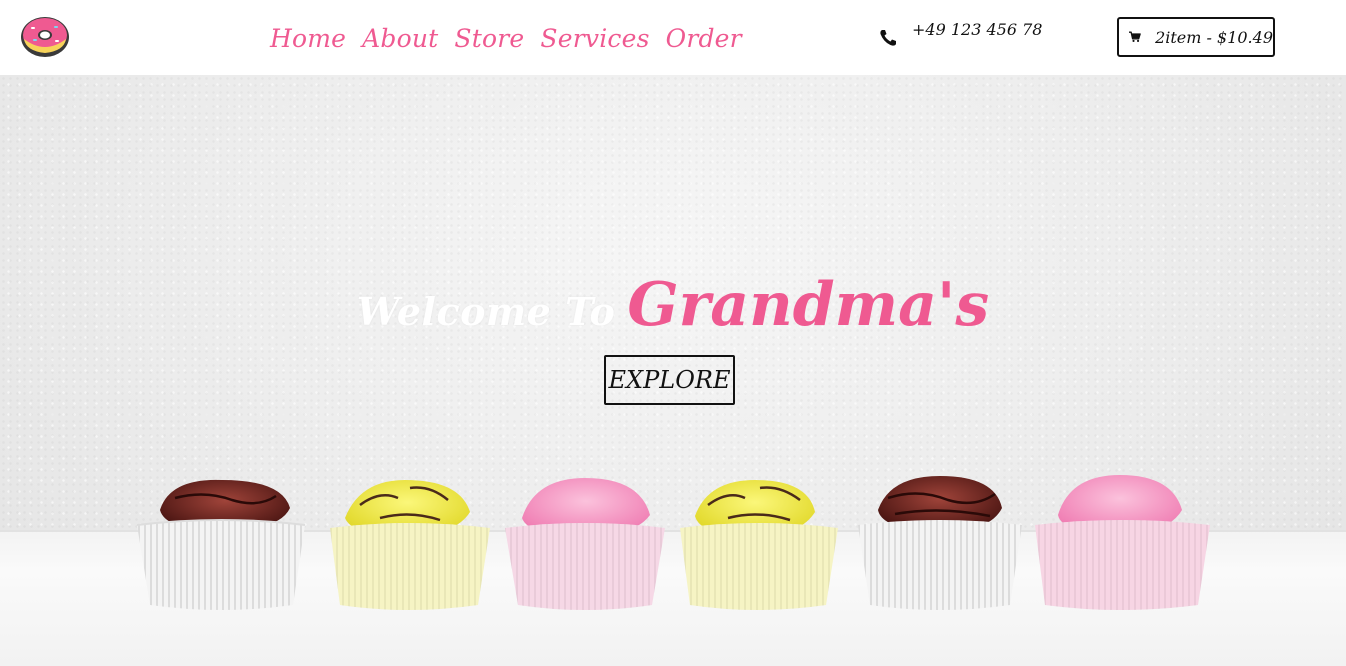 The height and width of the screenshot is (666, 1346). What do you see at coordinates (977, 29) in the screenshot?
I see `phone-number: +49 123 456 78` at bounding box center [977, 29].